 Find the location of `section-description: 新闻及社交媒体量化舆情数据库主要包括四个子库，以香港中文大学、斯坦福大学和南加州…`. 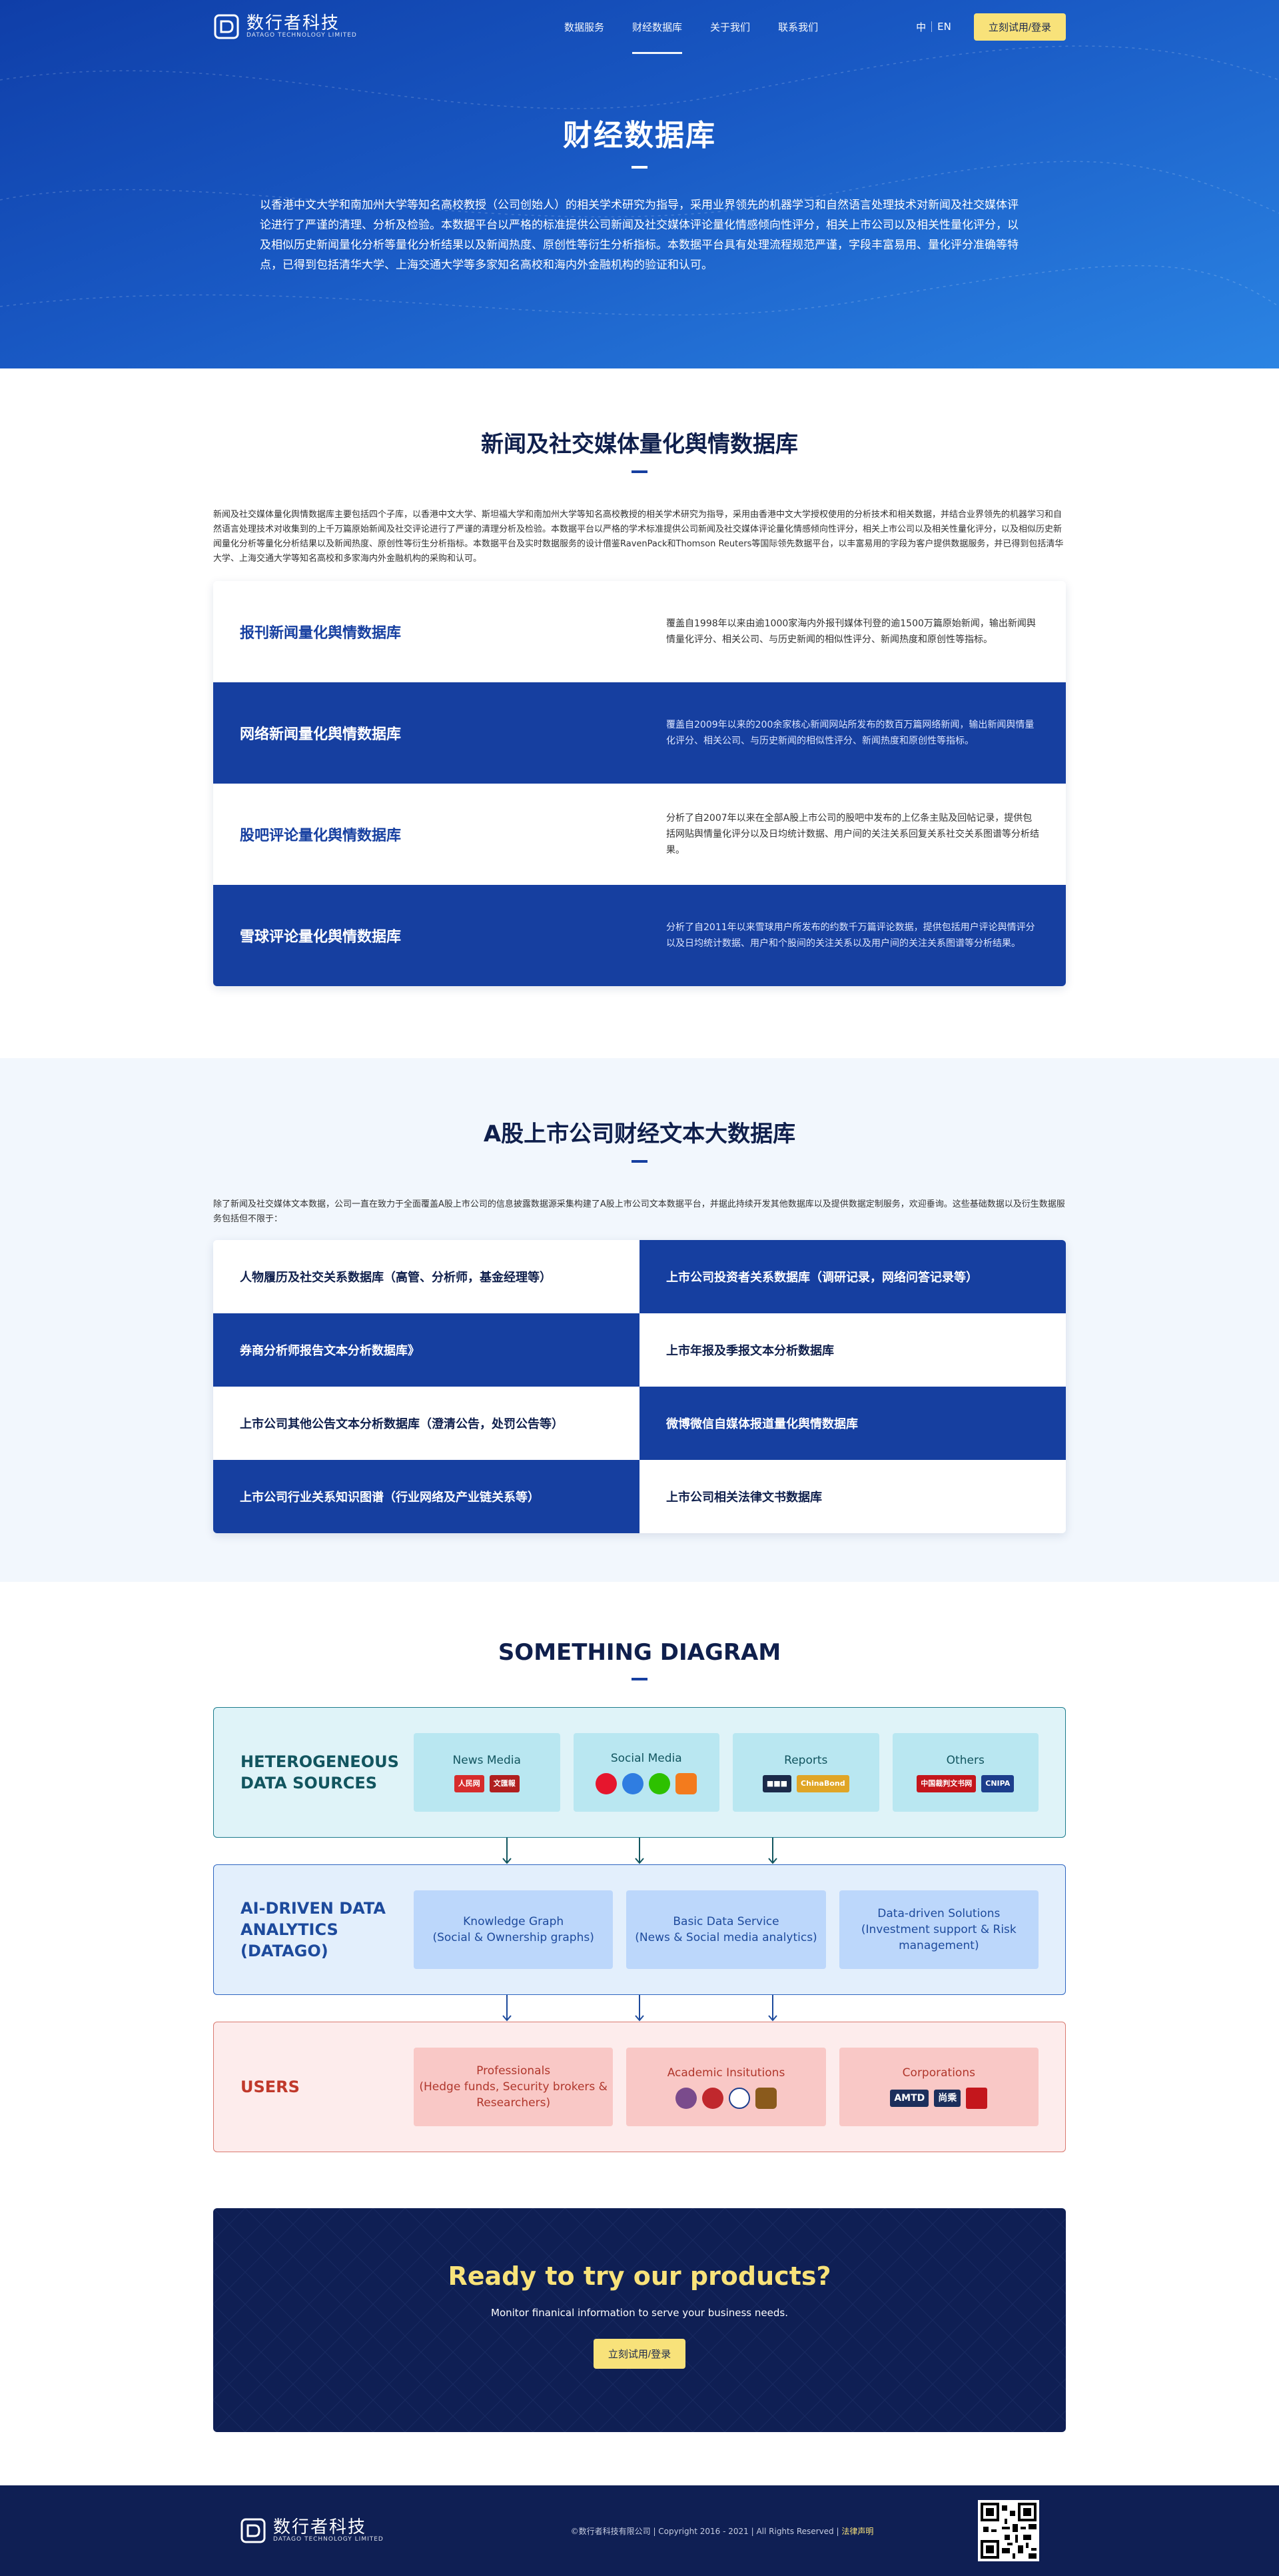

section-description: 新闻及社交媒体量化舆情数据库主要包括四个子库，以香港中文大学、斯坦福大学和南加州… is located at coordinates (638, 537).